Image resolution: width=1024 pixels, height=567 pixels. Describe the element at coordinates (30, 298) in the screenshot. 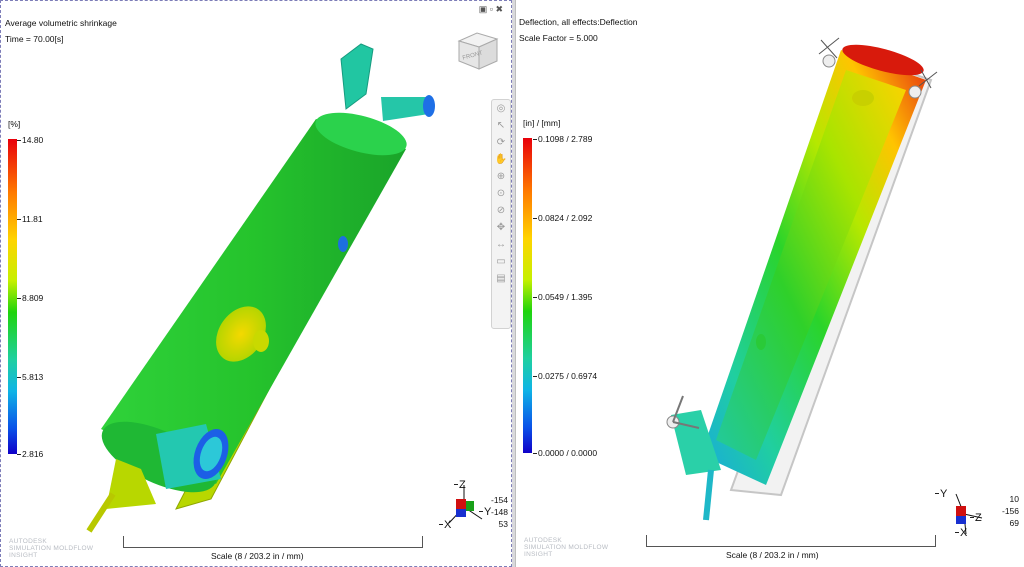

I see `legend-tick: 8.809` at that location.